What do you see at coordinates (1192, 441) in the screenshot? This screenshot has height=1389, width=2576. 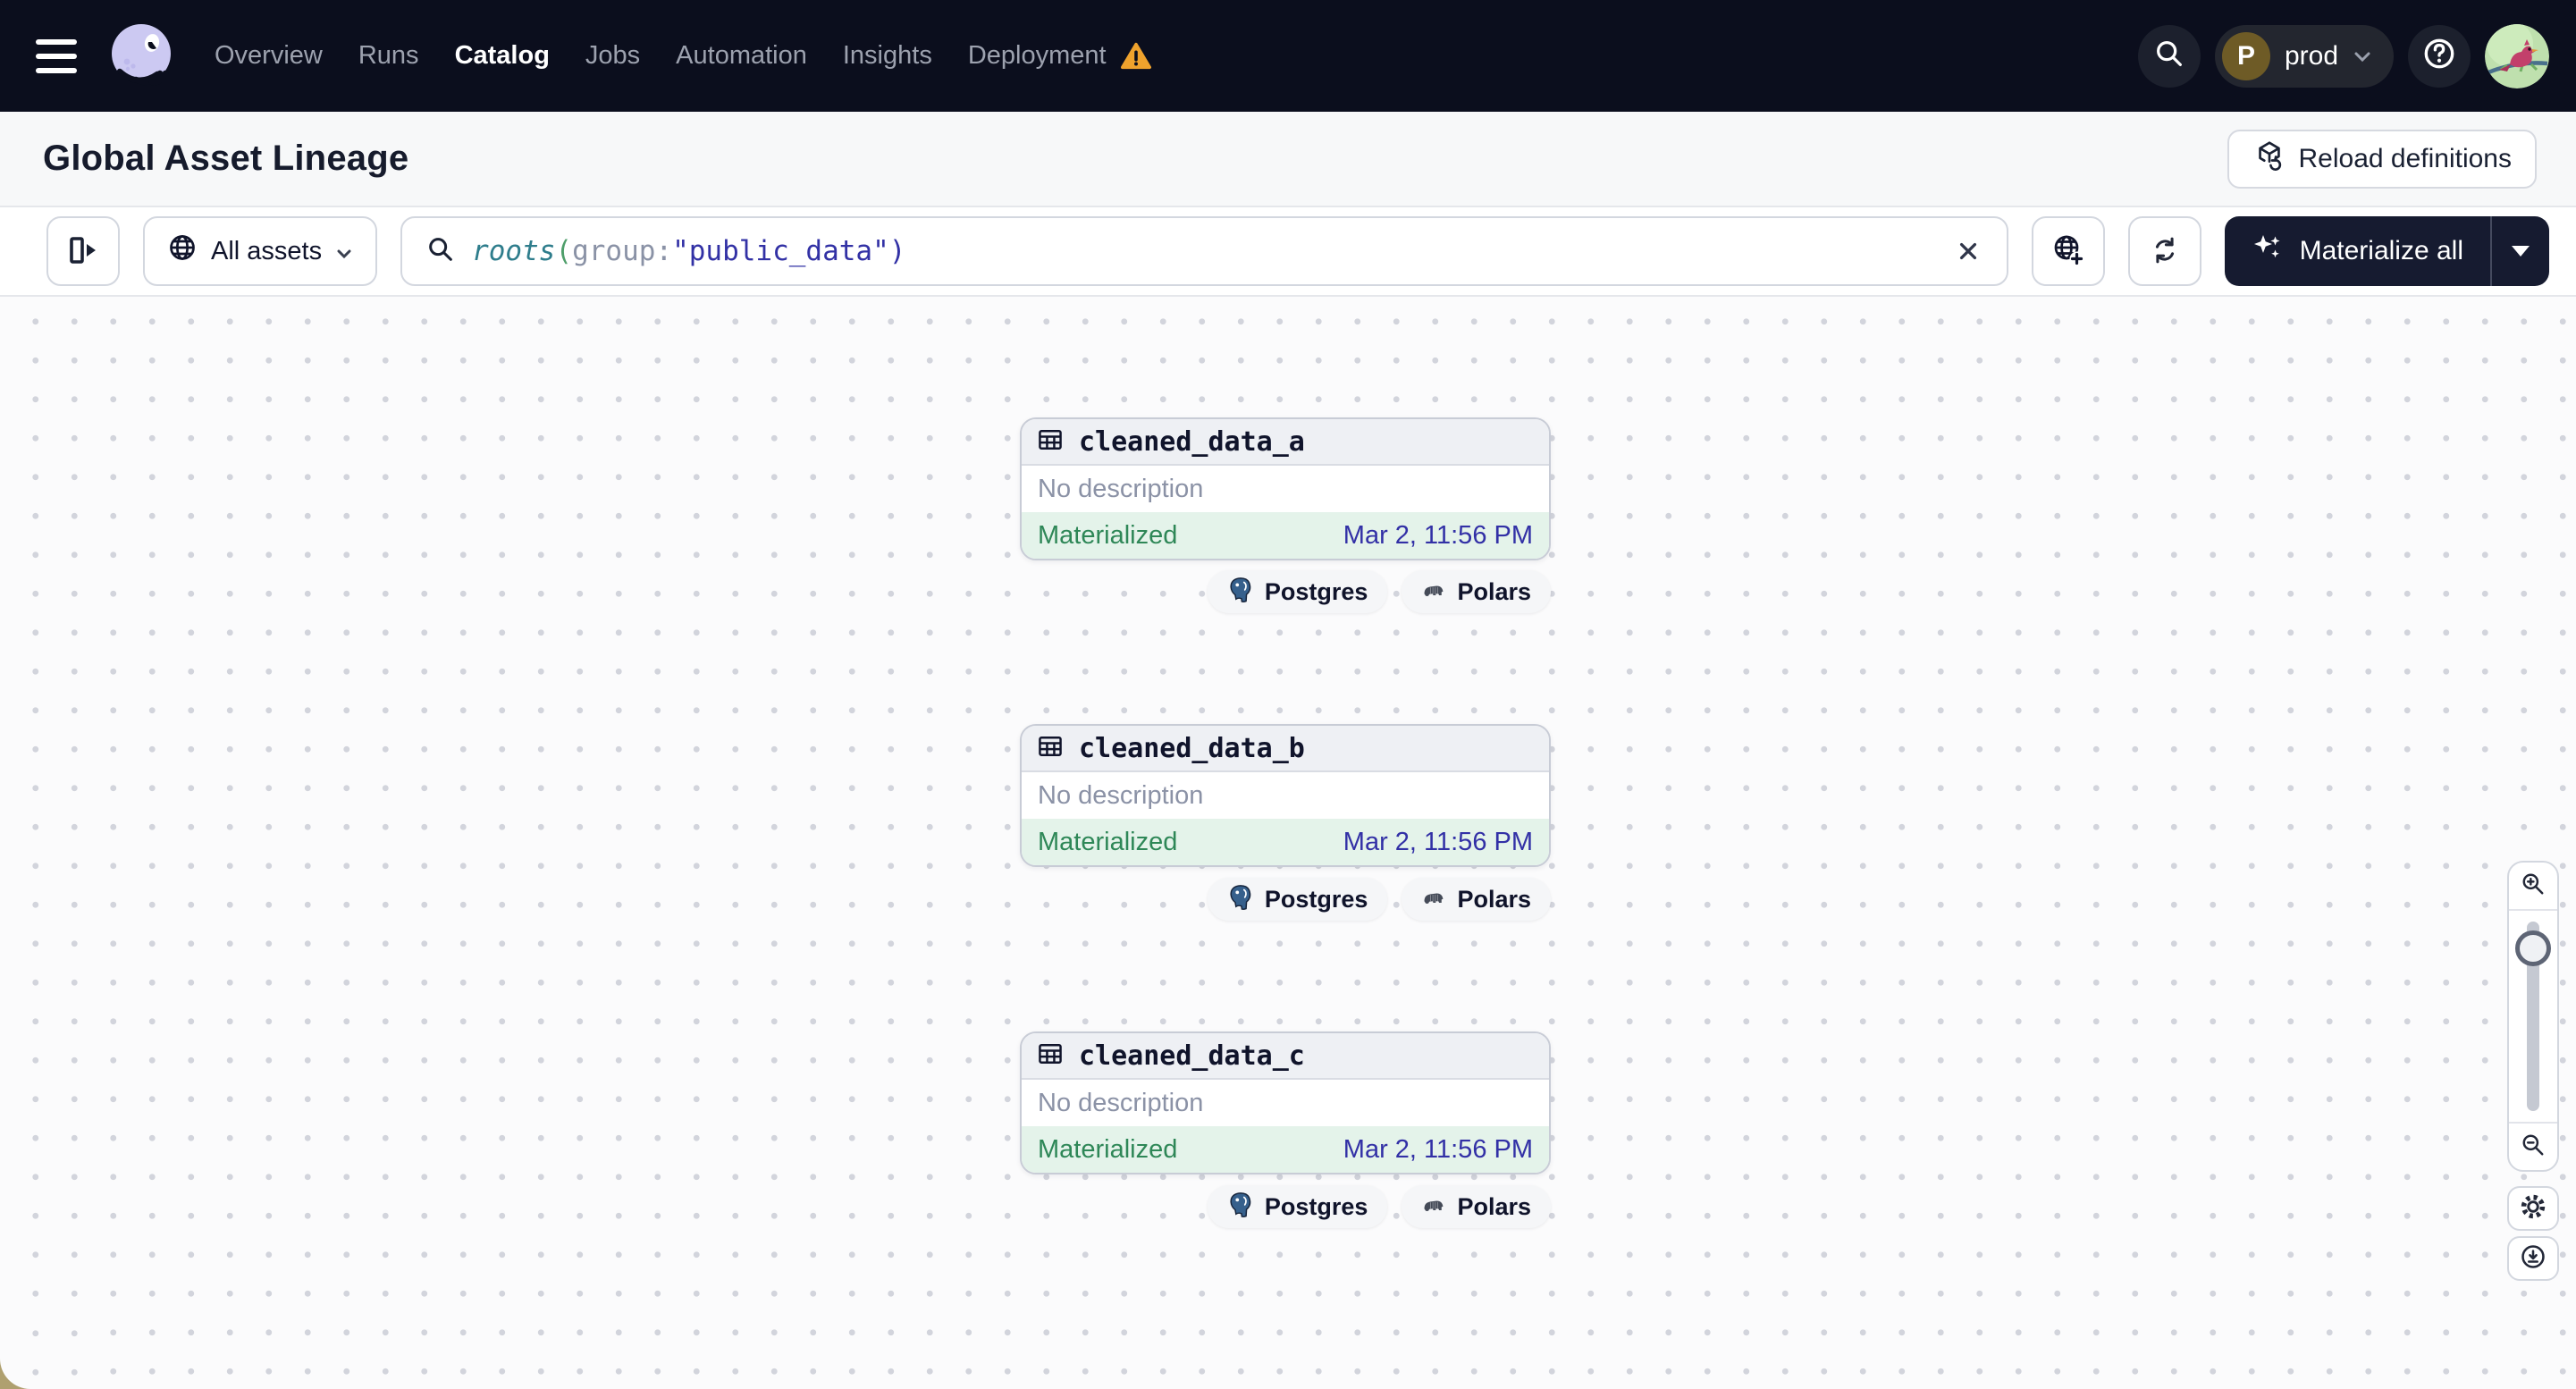 I see `asset-name: cleaned_data_a` at bounding box center [1192, 441].